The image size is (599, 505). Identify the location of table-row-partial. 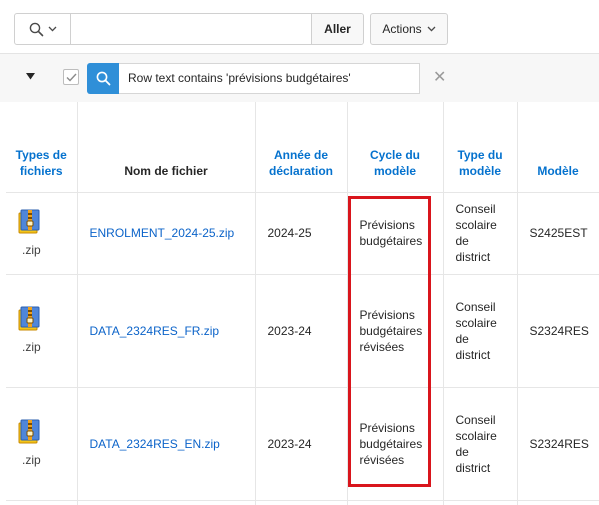
(302, 502).